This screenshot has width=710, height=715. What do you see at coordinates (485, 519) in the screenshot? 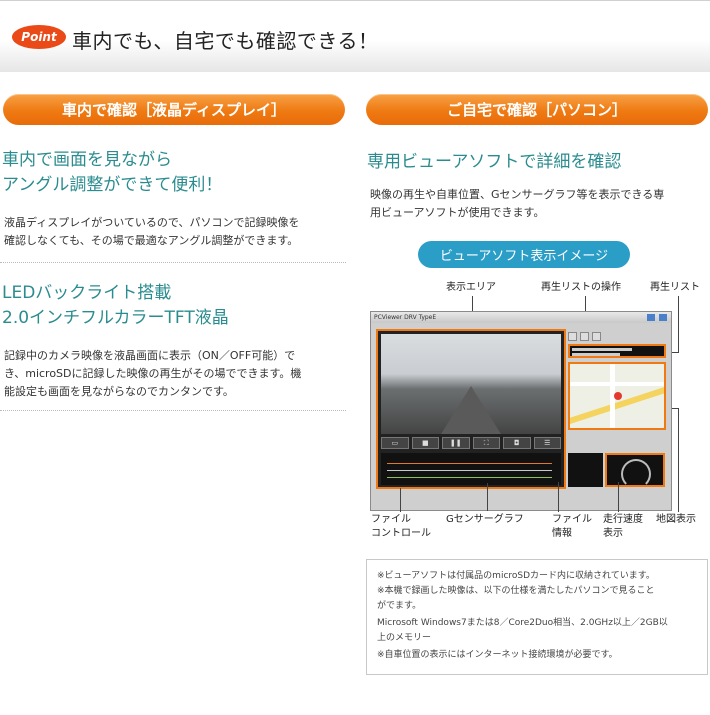
I see `label-g-sensor: Gセンサーグラフ` at bounding box center [485, 519].